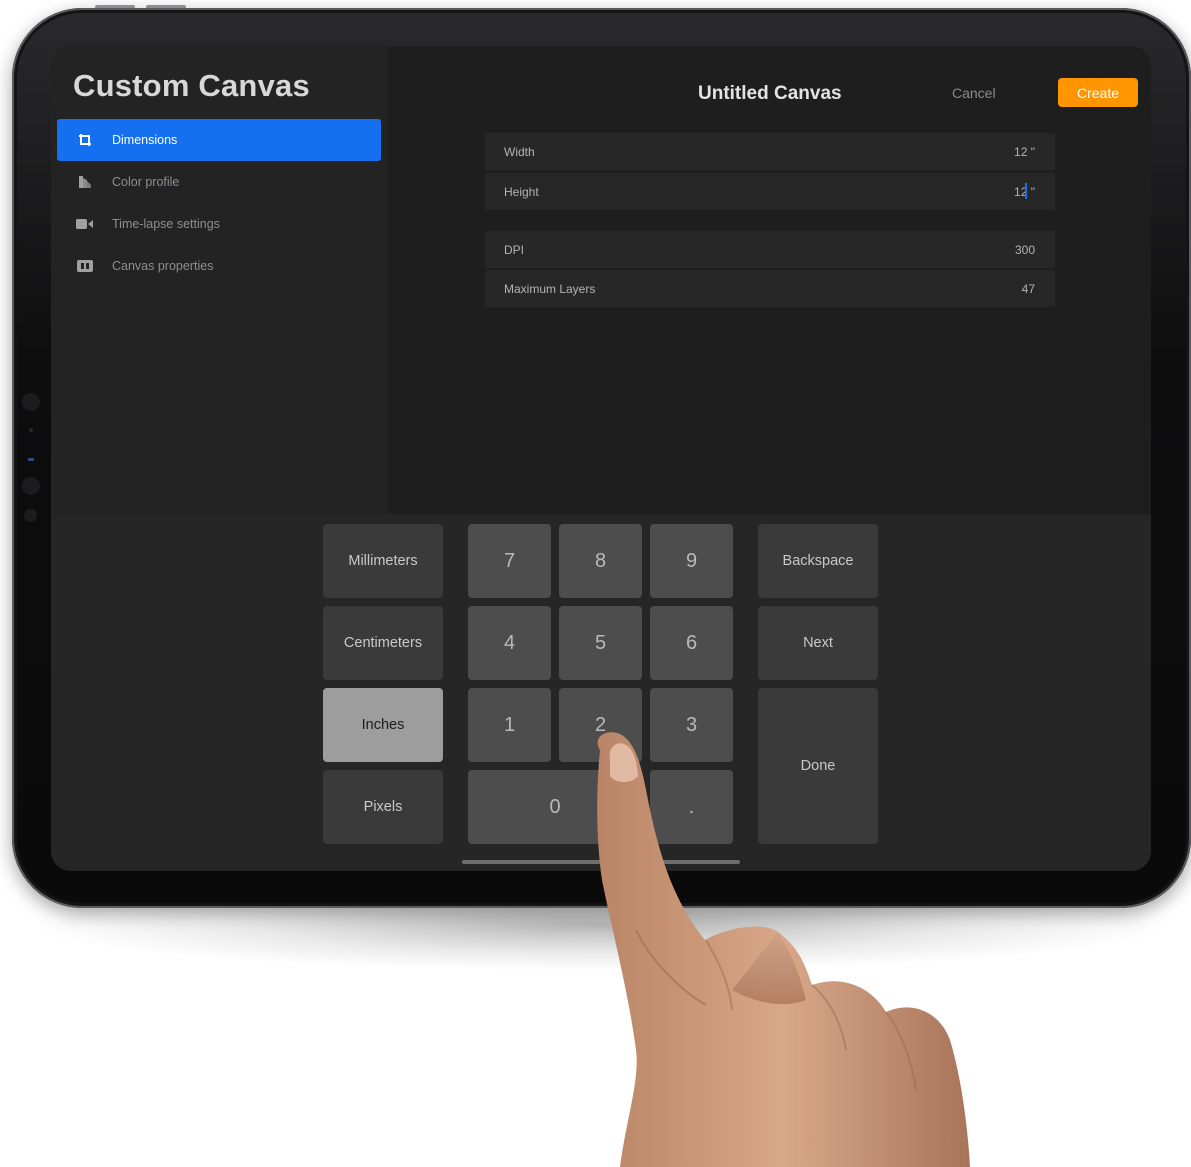  I want to click on sidebar-item-label: Time-lapse settings, so click(166, 224).